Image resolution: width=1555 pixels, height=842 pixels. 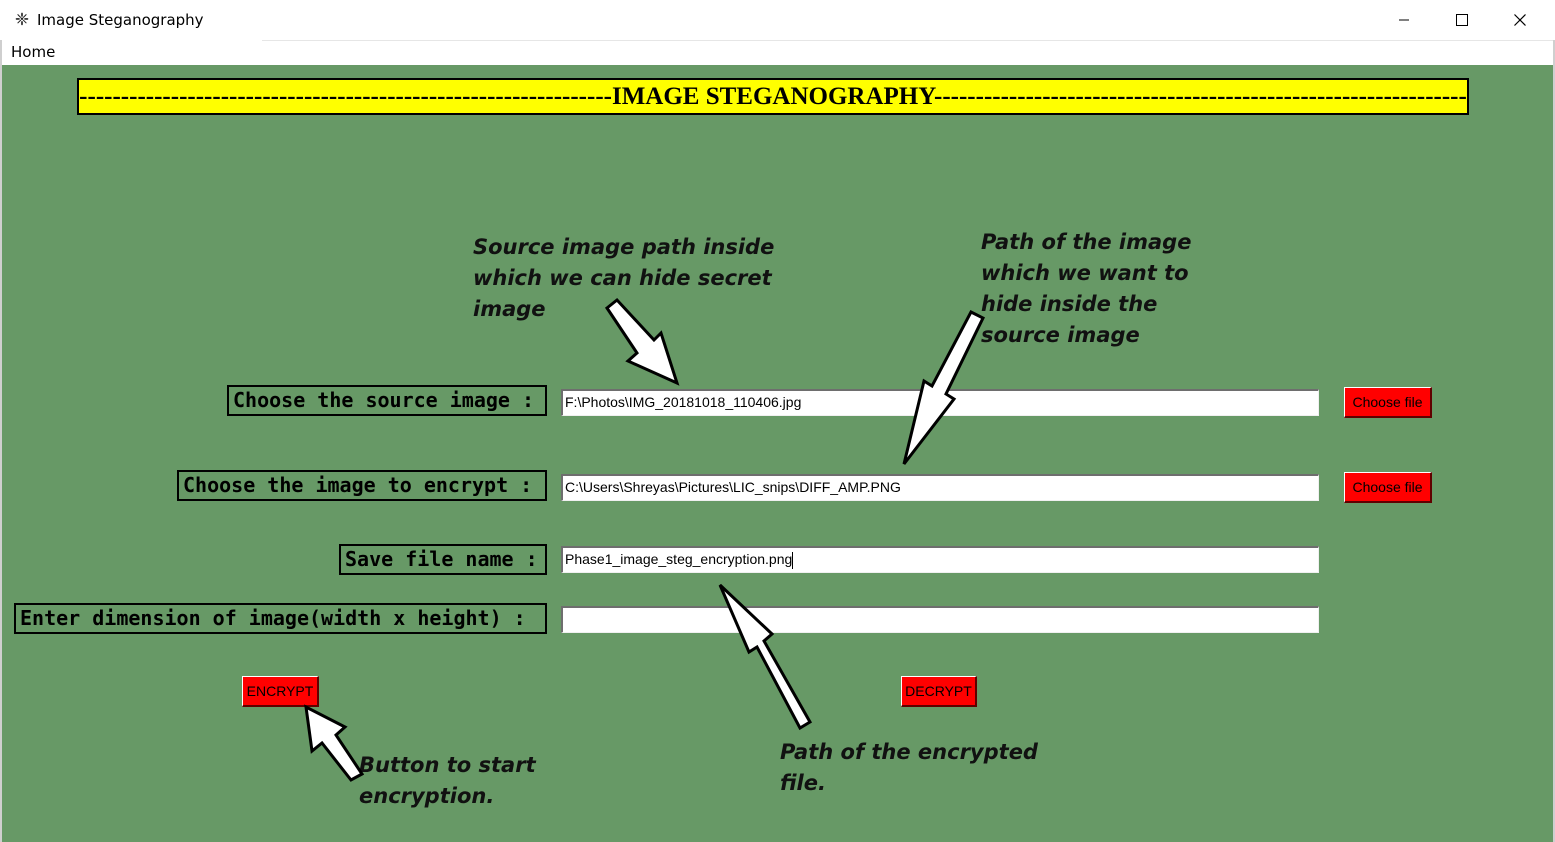 I want to click on source-image-value: F:\Photos\IMG_20181018_110406.jpg, so click(x=683, y=402).